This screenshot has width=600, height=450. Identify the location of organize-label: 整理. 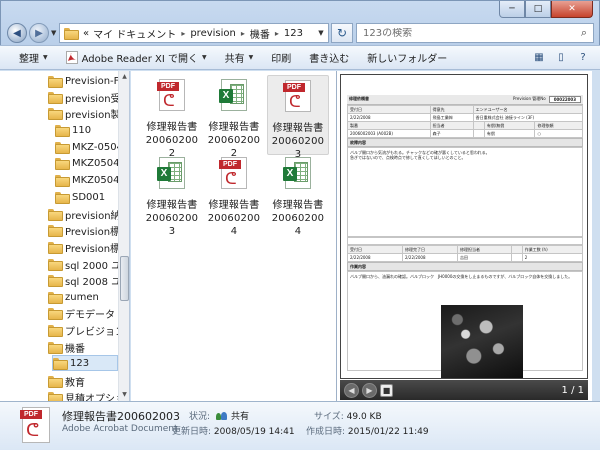
(29, 59).